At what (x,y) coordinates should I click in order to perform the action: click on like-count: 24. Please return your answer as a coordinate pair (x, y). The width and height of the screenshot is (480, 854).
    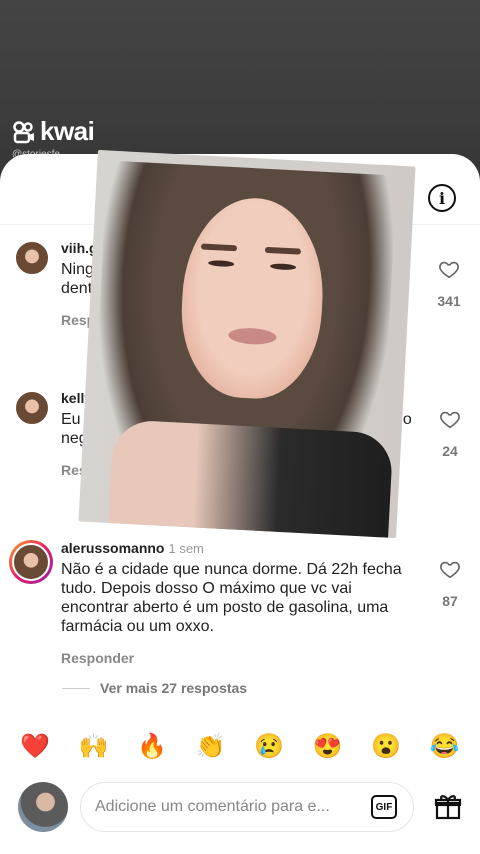
    Looking at the image, I should click on (450, 451).